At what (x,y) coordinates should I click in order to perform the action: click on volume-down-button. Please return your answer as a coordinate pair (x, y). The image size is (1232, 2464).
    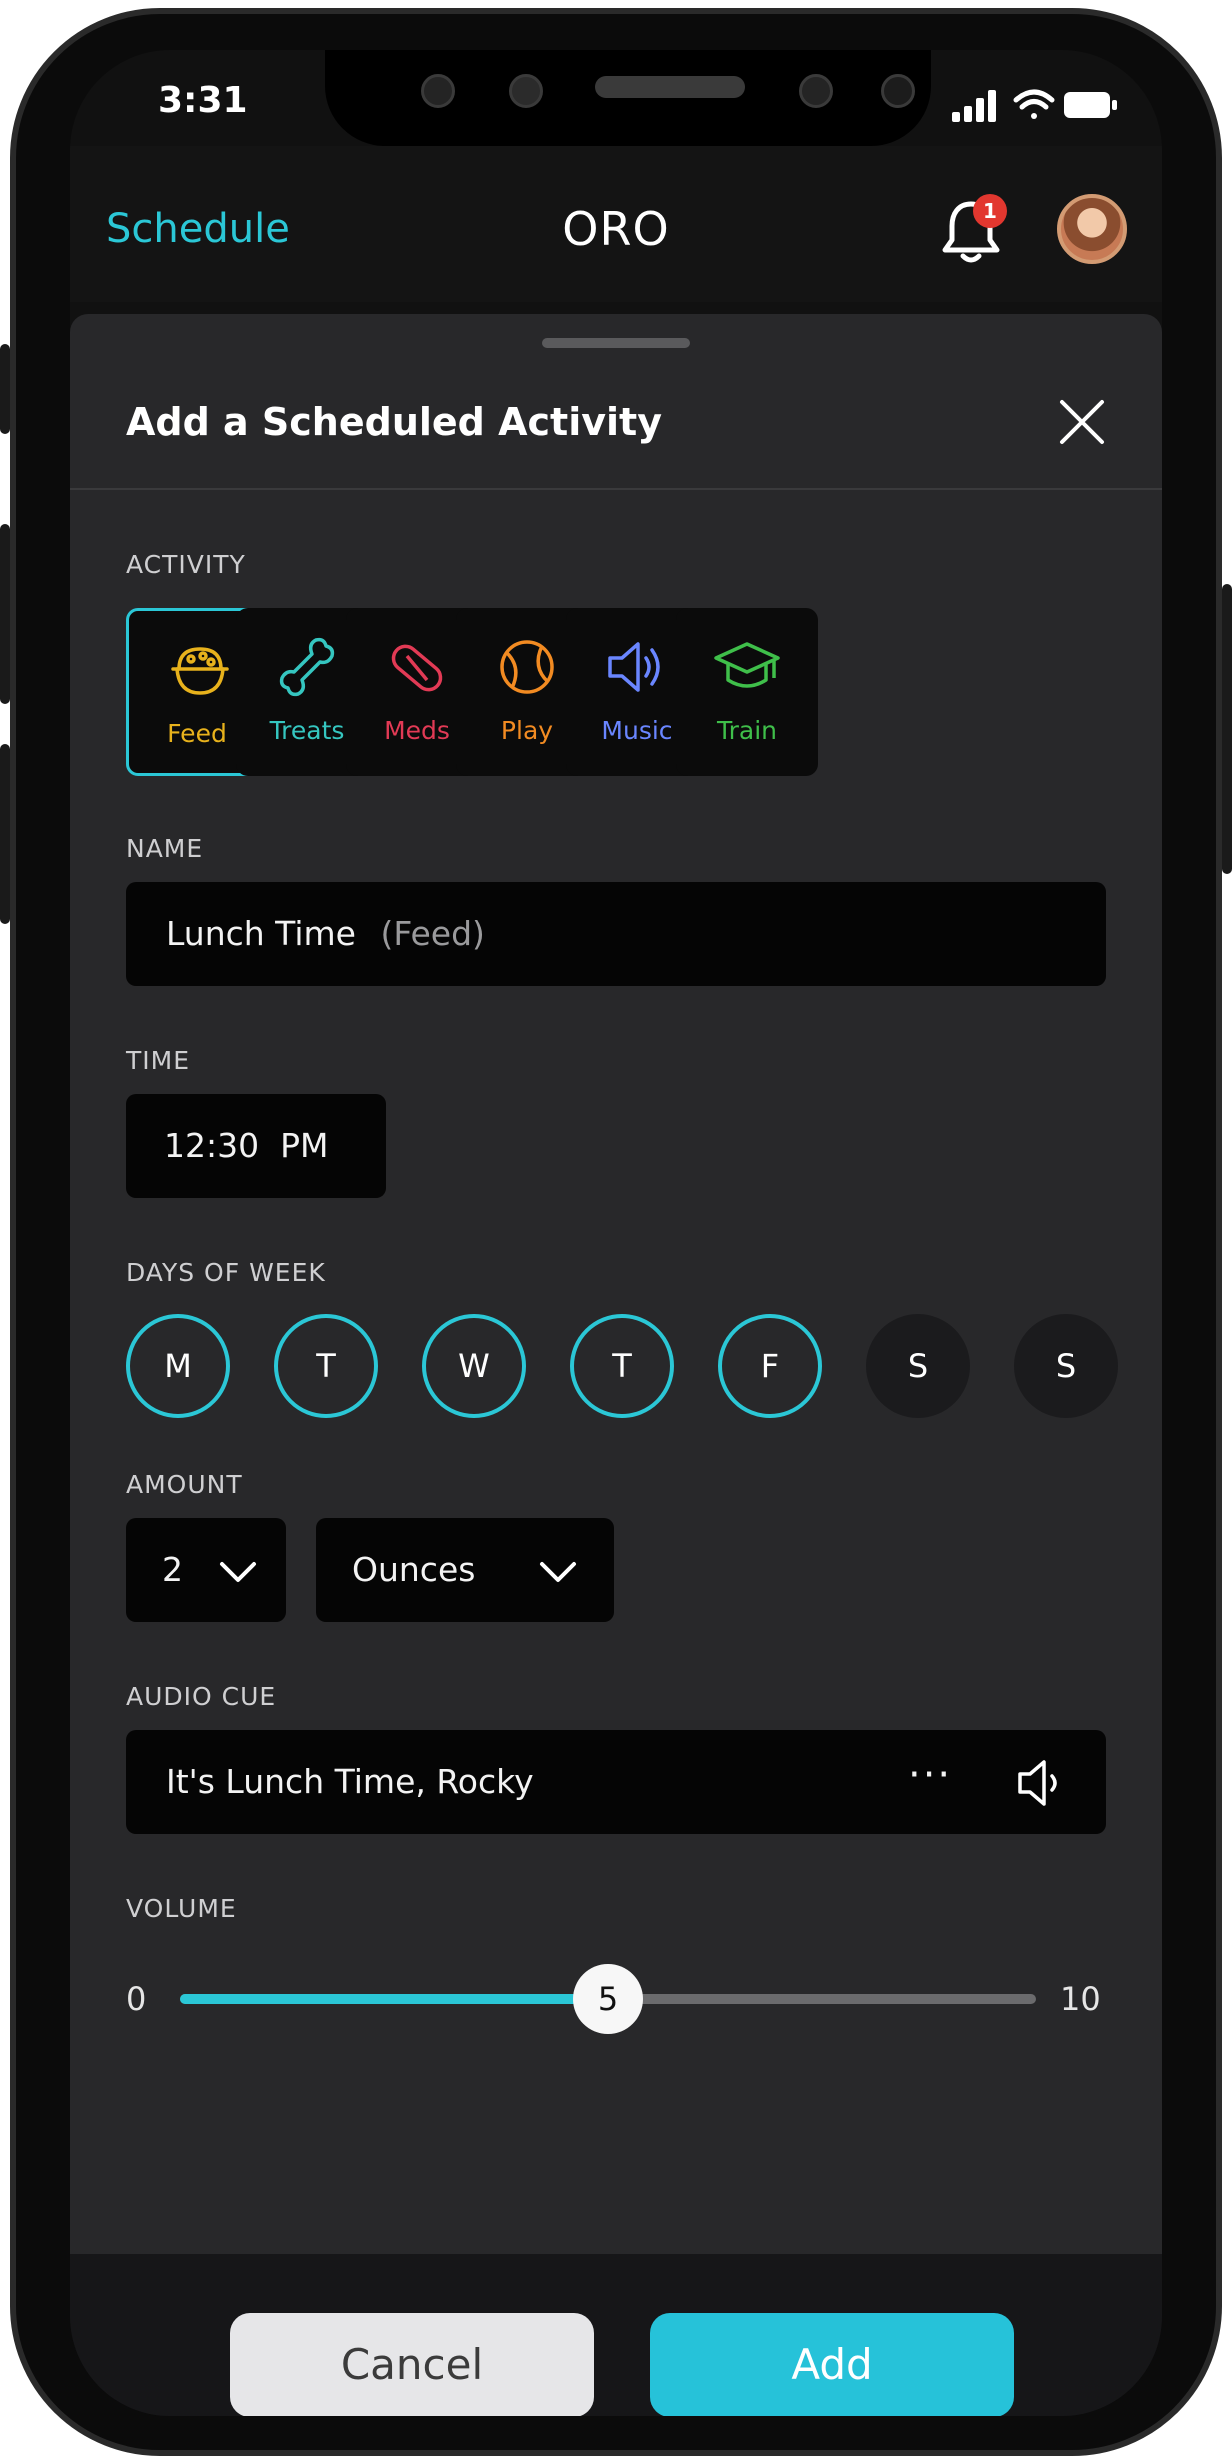
    Looking at the image, I should click on (5, 834).